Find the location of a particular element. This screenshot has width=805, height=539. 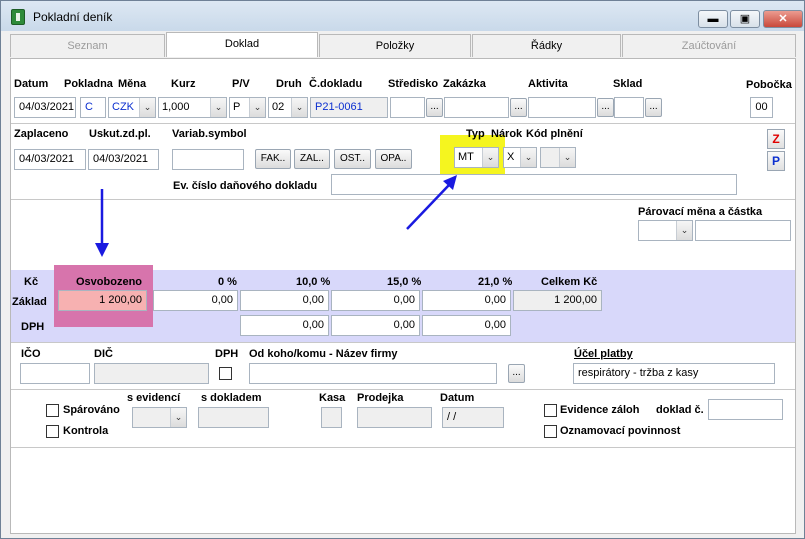

annotation-arrows is located at coordinates (276, 216).